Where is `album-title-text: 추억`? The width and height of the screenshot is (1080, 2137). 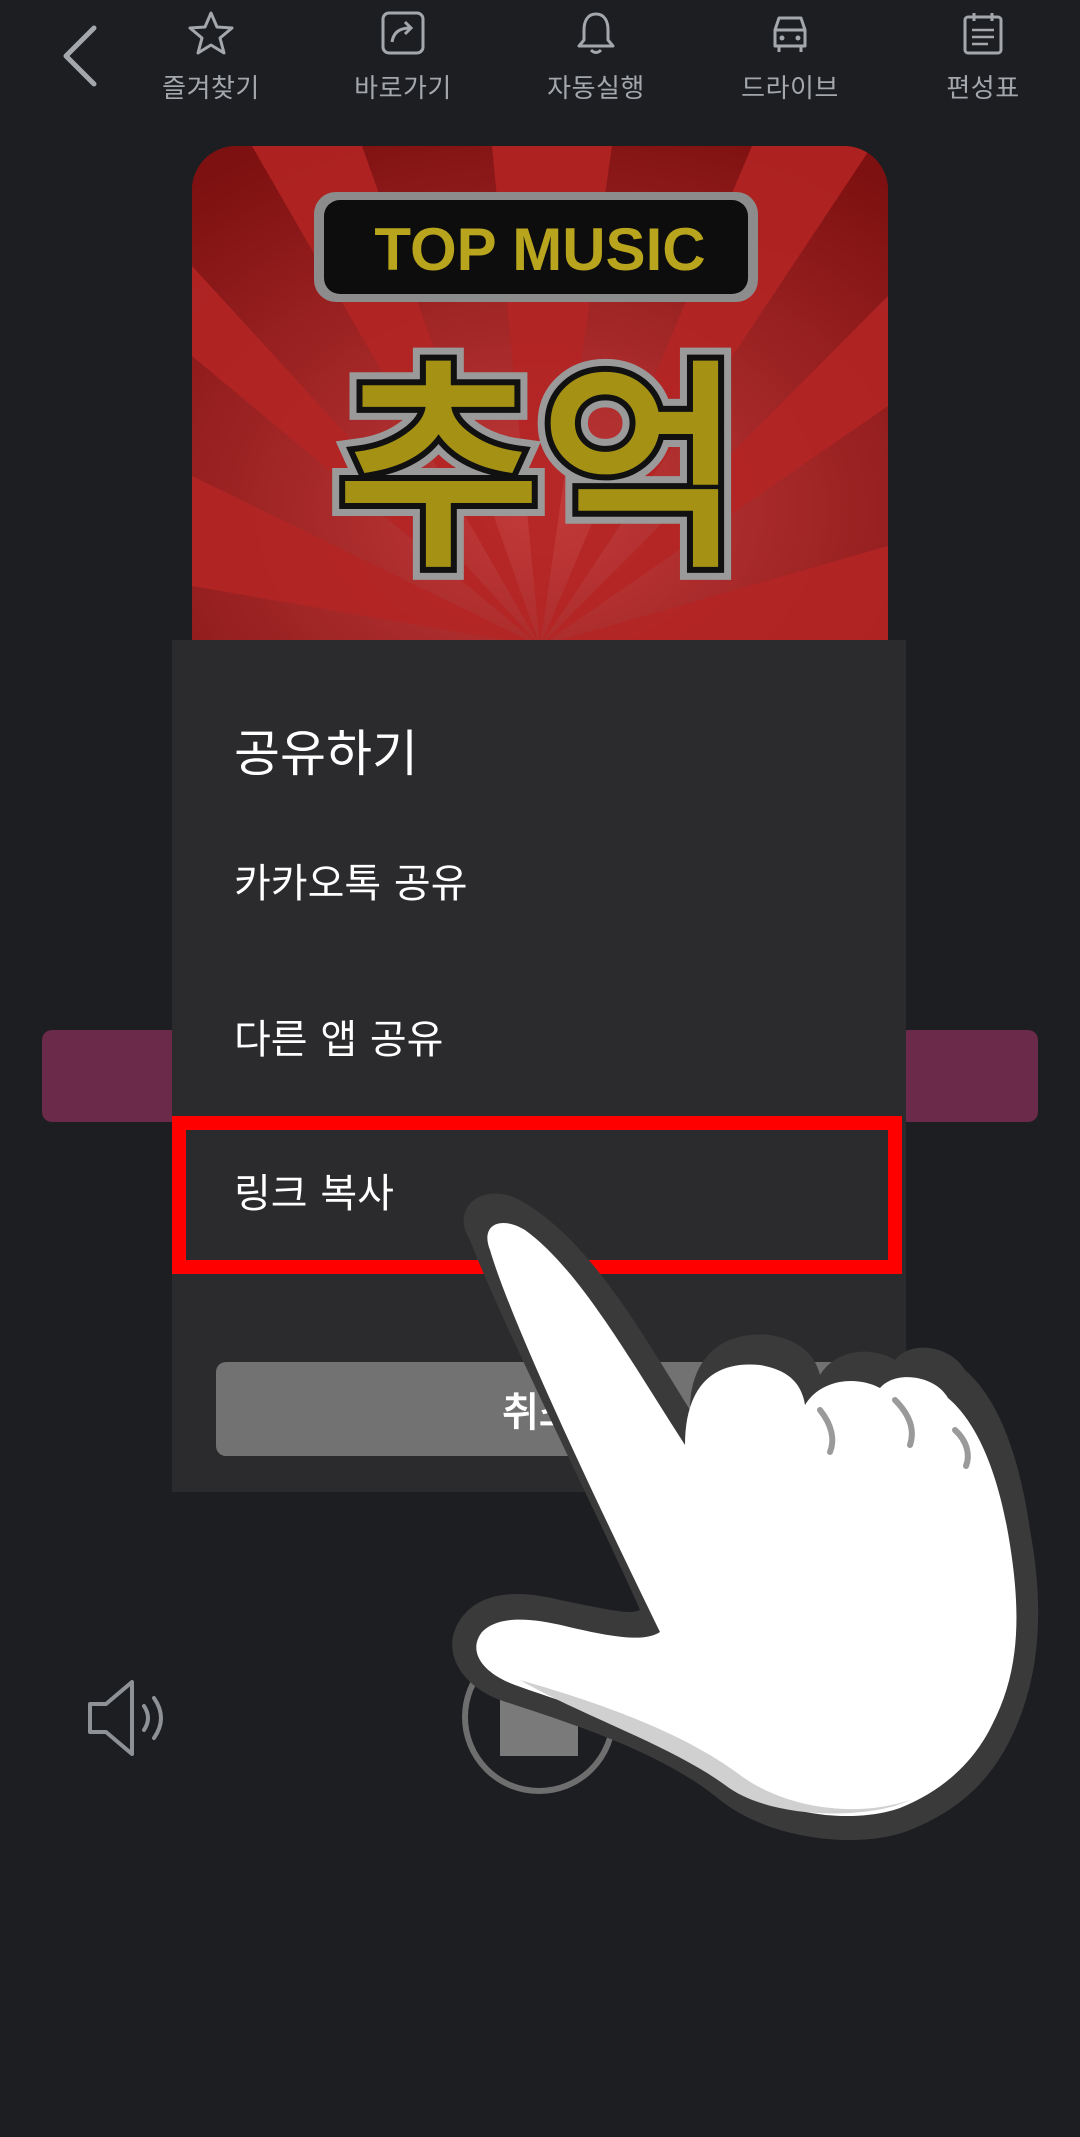 album-title-text: 추억 is located at coordinates (540, 470).